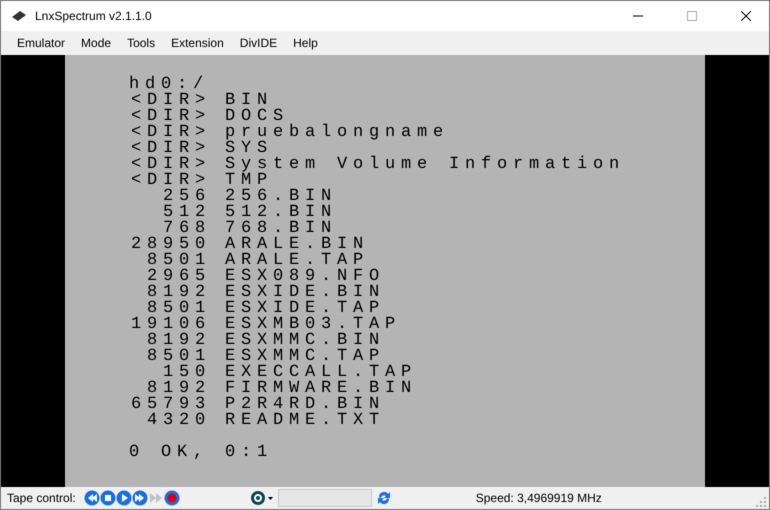 The width and height of the screenshot is (770, 510). I want to click on file-name: ESXIDE.BIN, so click(305, 293).